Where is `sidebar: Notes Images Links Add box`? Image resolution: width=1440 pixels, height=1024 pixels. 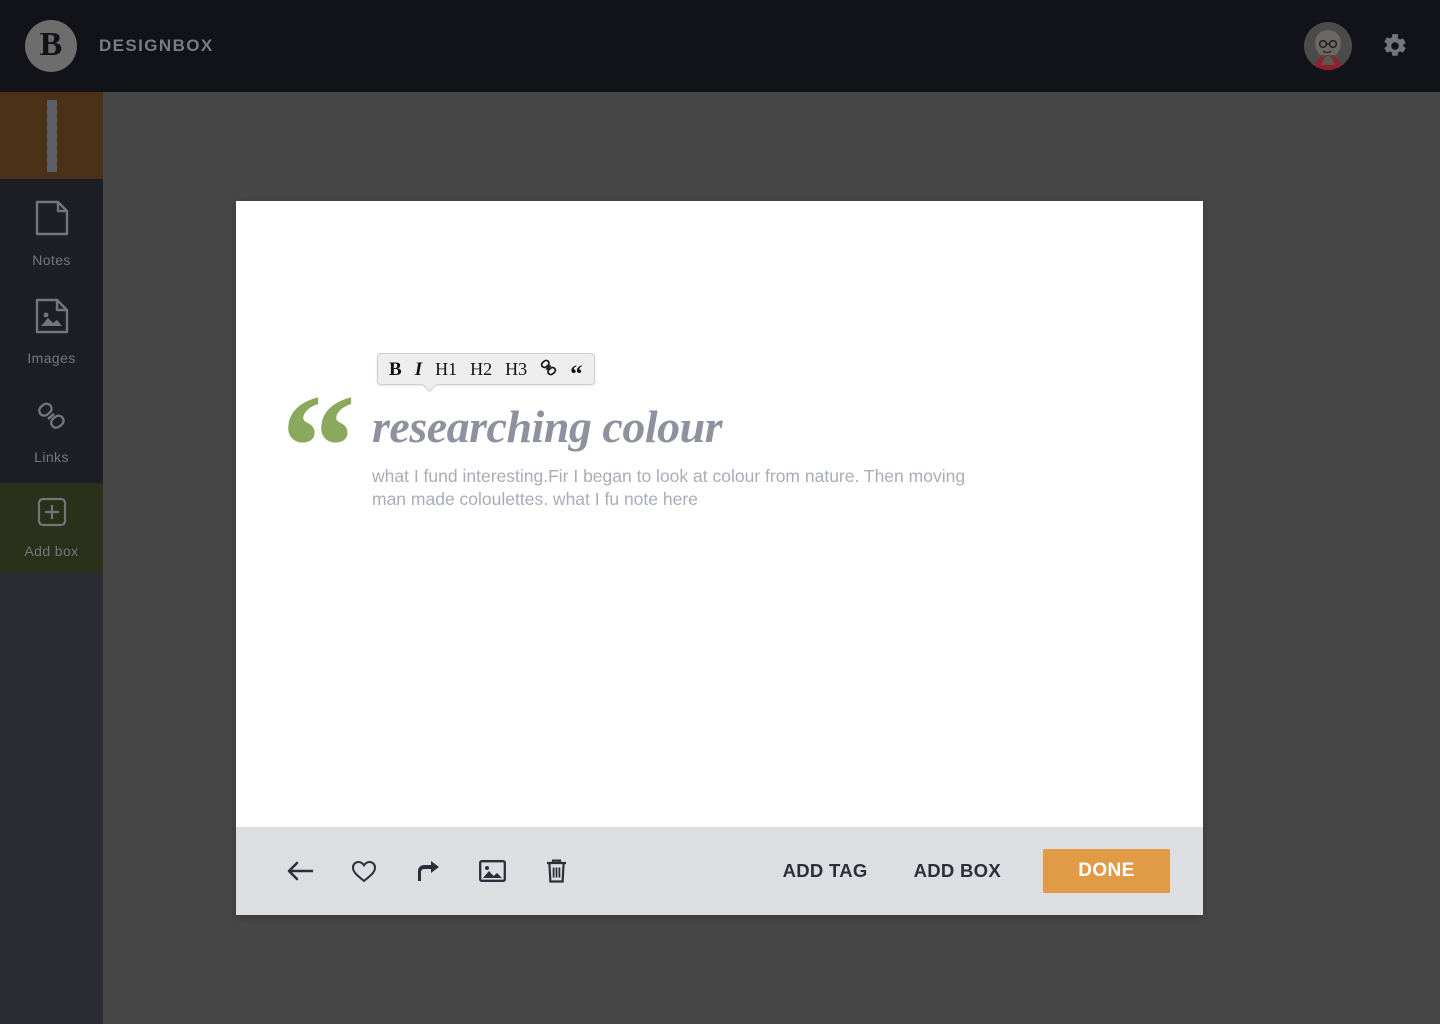 sidebar: Notes Images Links Add box is located at coordinates (51, 558).